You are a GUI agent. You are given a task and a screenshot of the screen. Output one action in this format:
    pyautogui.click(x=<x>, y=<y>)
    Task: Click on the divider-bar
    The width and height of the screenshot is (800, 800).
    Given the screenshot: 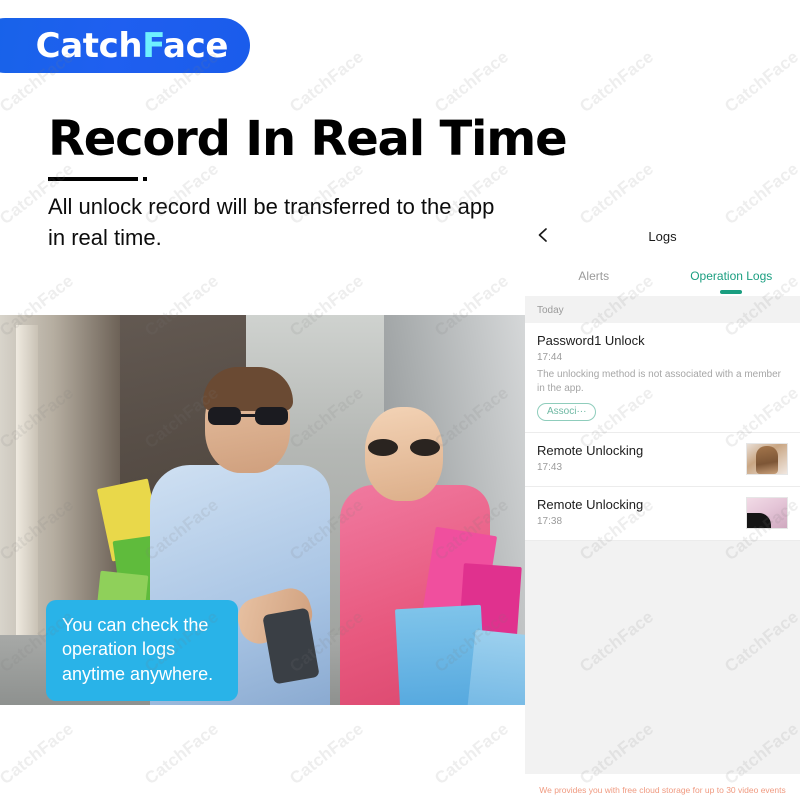 What is the action you would take?
    pyautogui.click(x=93, y=178)
    